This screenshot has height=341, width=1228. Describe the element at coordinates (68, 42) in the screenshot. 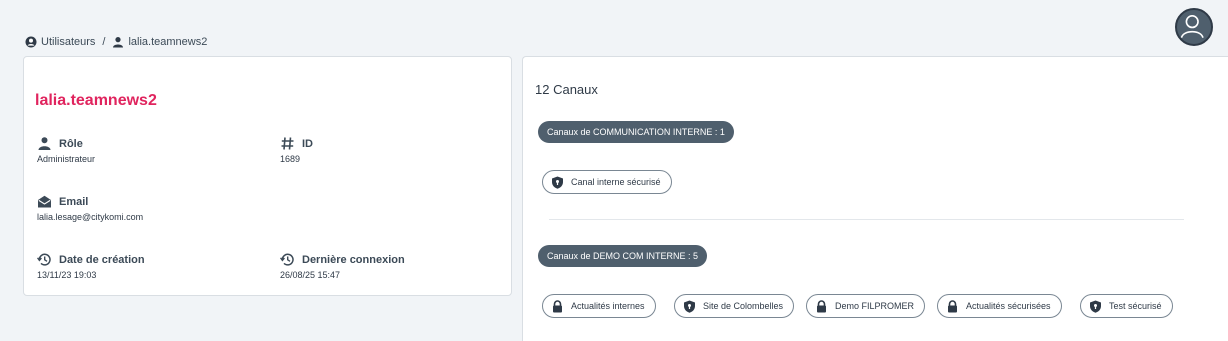

I see `breadcrumb-users-label: Utilisateurs` at that location.